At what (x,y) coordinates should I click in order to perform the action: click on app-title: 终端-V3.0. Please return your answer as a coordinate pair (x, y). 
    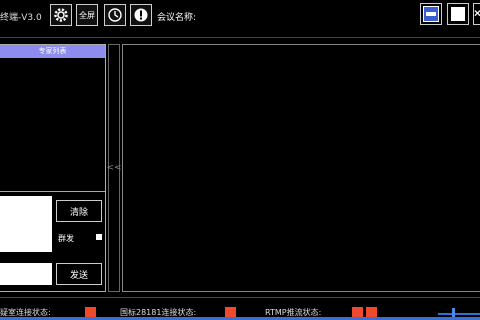
    Looking at the image, I should click on (21, 18).